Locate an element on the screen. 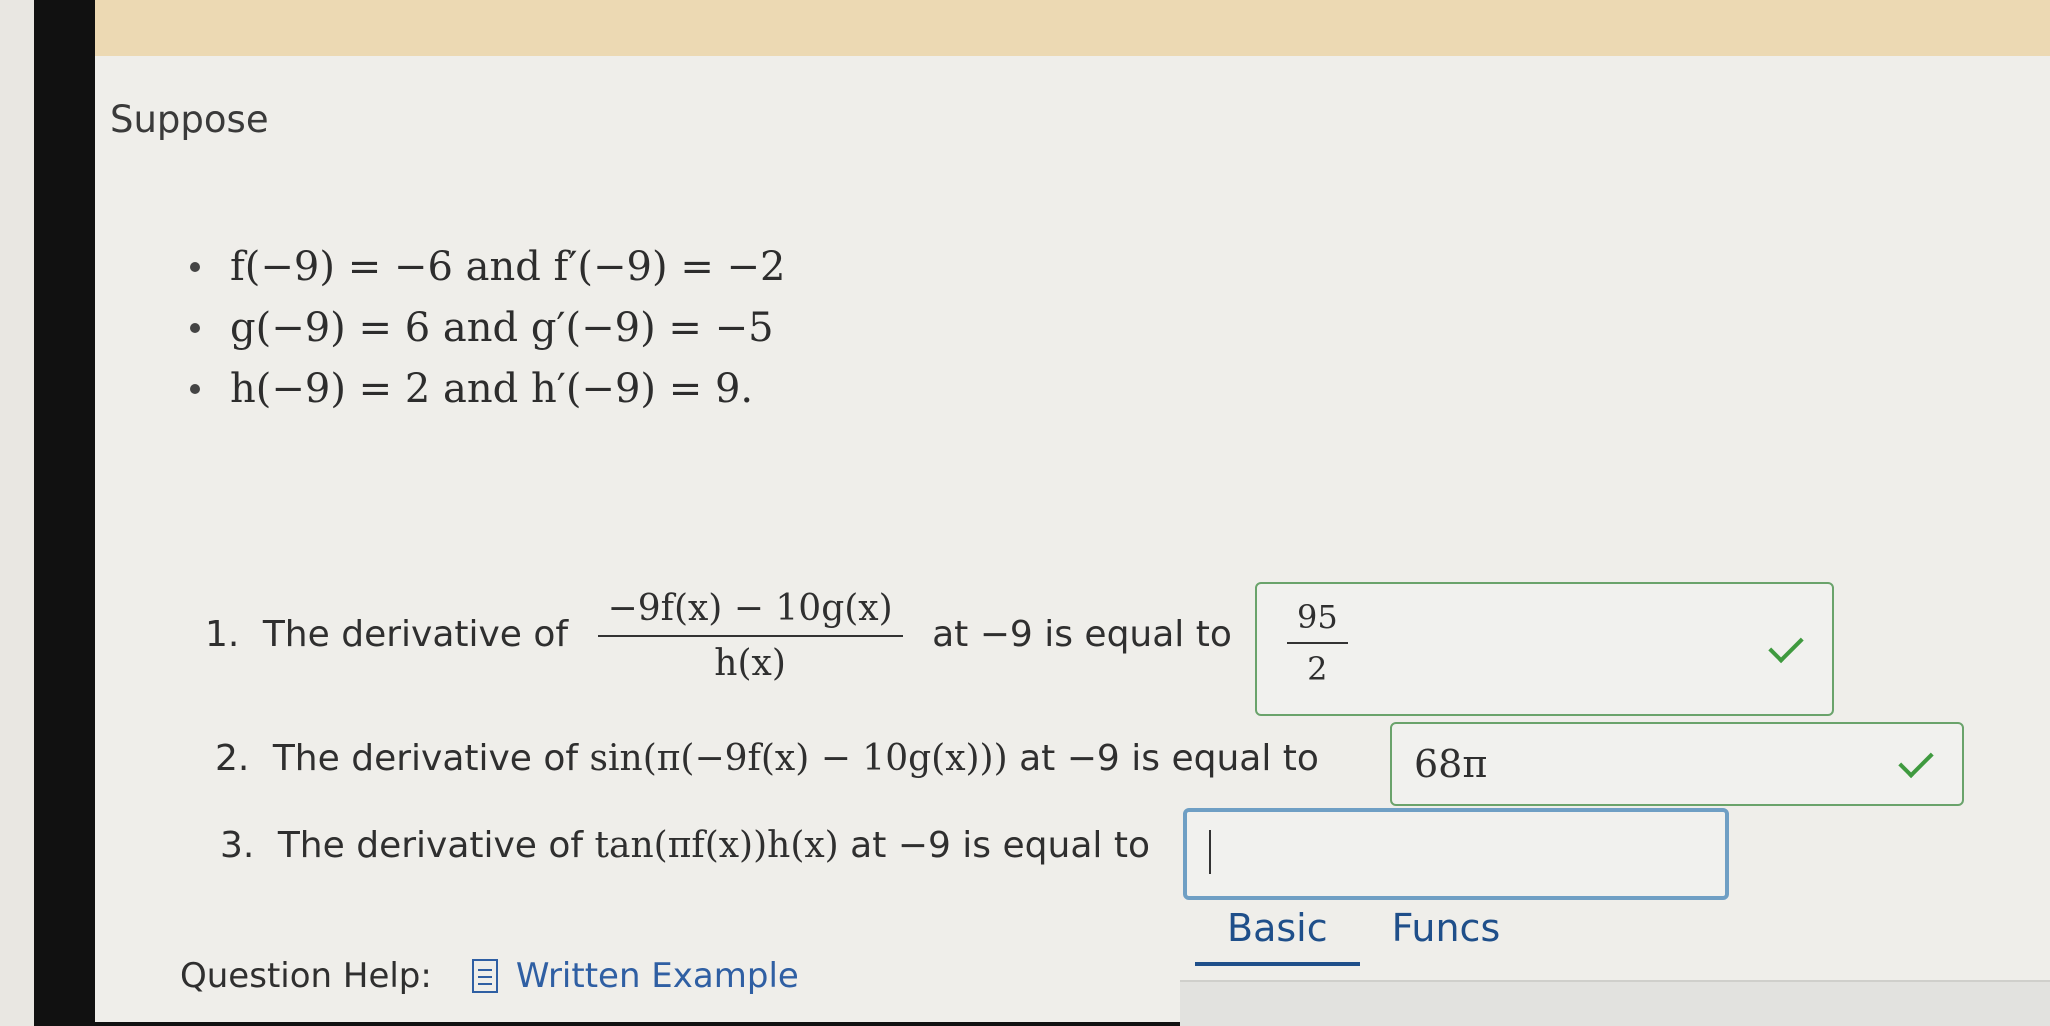  written-example-link: Written Example is located at coordinates (657, 976).